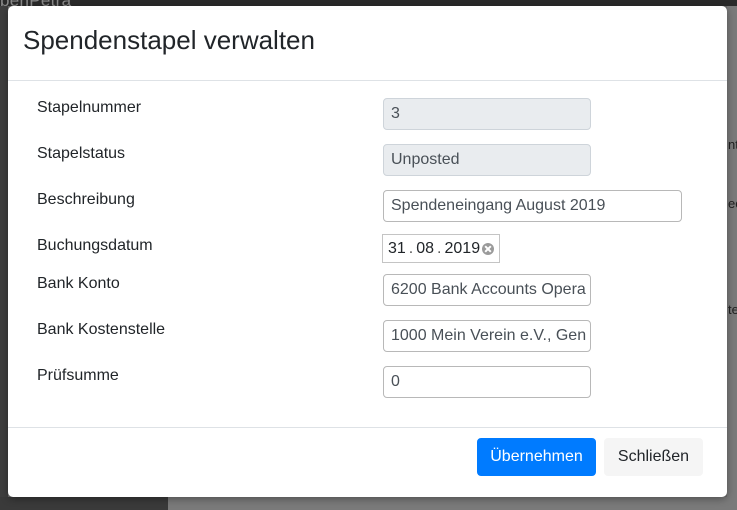 Image resolution: width=737 pixels, height=510 pixels. I want to click on modal-header: Spendenstapel verwalten, so click(367, 43).